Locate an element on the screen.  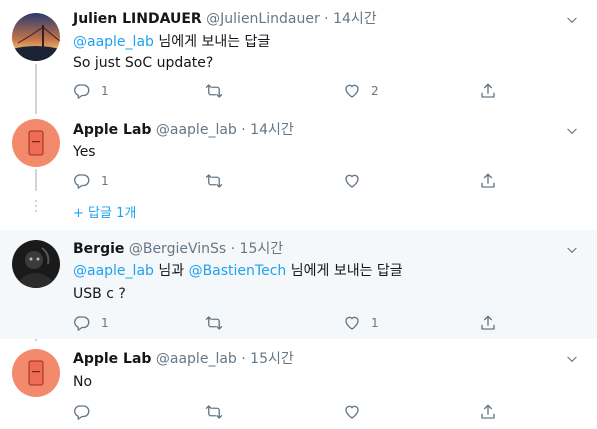
like-count: 1 is located at coordinates (375, 323).